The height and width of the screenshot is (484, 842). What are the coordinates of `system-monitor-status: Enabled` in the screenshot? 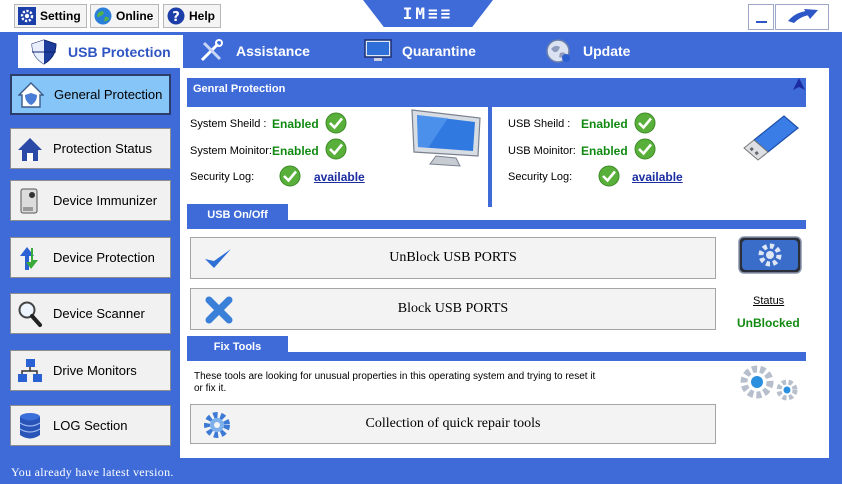 It's located at (295, 151).